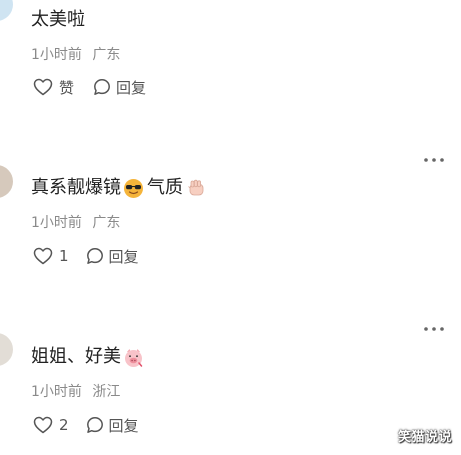 This screenshot has height=455, width=461. Describe the element at coordinates (133, 357) in the screenshot. I see `pig-face-emoji` at that location.